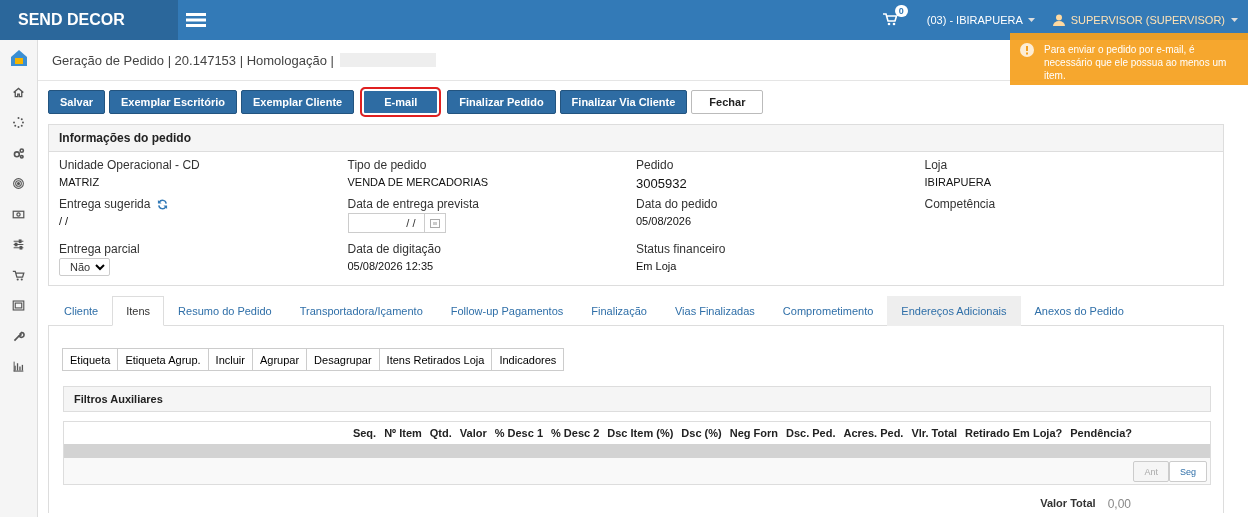  I want to click on field-label: Entrega sugerida, so click(105, 204).